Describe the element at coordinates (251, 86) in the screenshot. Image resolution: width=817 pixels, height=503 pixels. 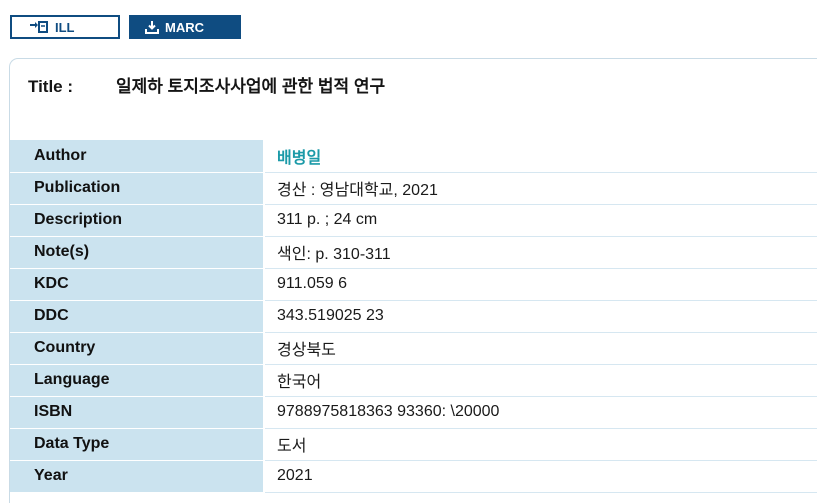
I see `record-title: 일제하 토지조사사업에 관한 법적 연구` at that location.